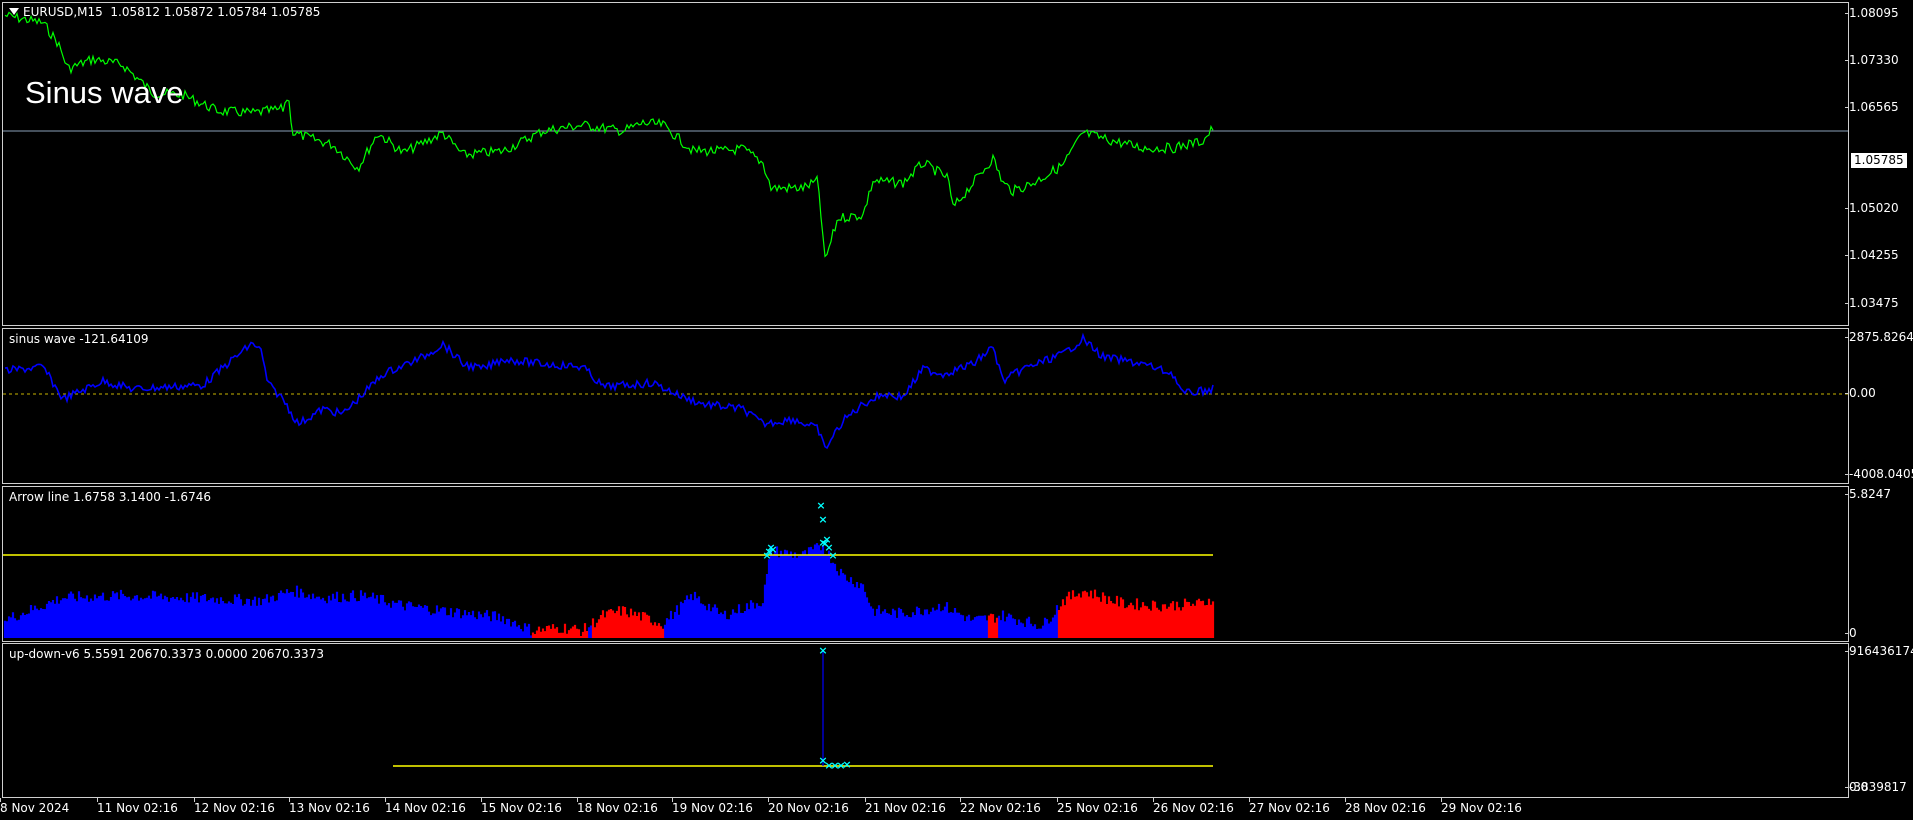 The image size is (1913, 820). I want to click on price-tick: 1.05020, so click(1872, 208).